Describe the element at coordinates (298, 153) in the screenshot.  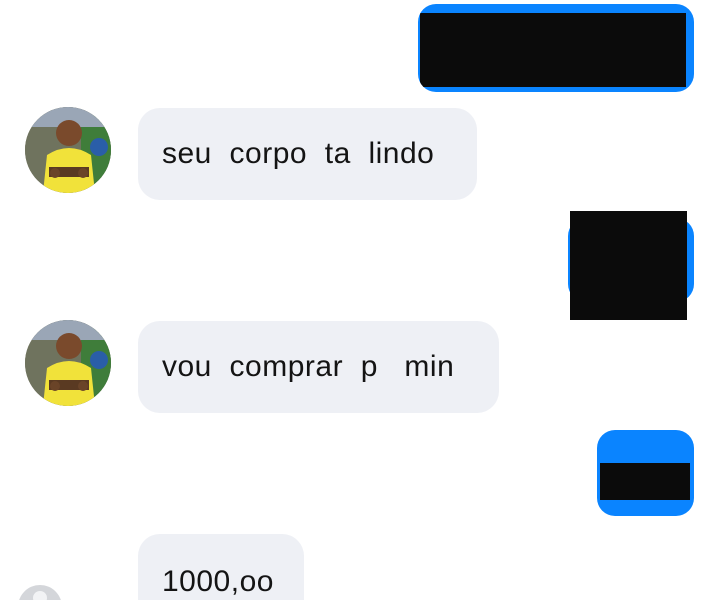
I see `message-text: seu corpo ta lindo` at that location.